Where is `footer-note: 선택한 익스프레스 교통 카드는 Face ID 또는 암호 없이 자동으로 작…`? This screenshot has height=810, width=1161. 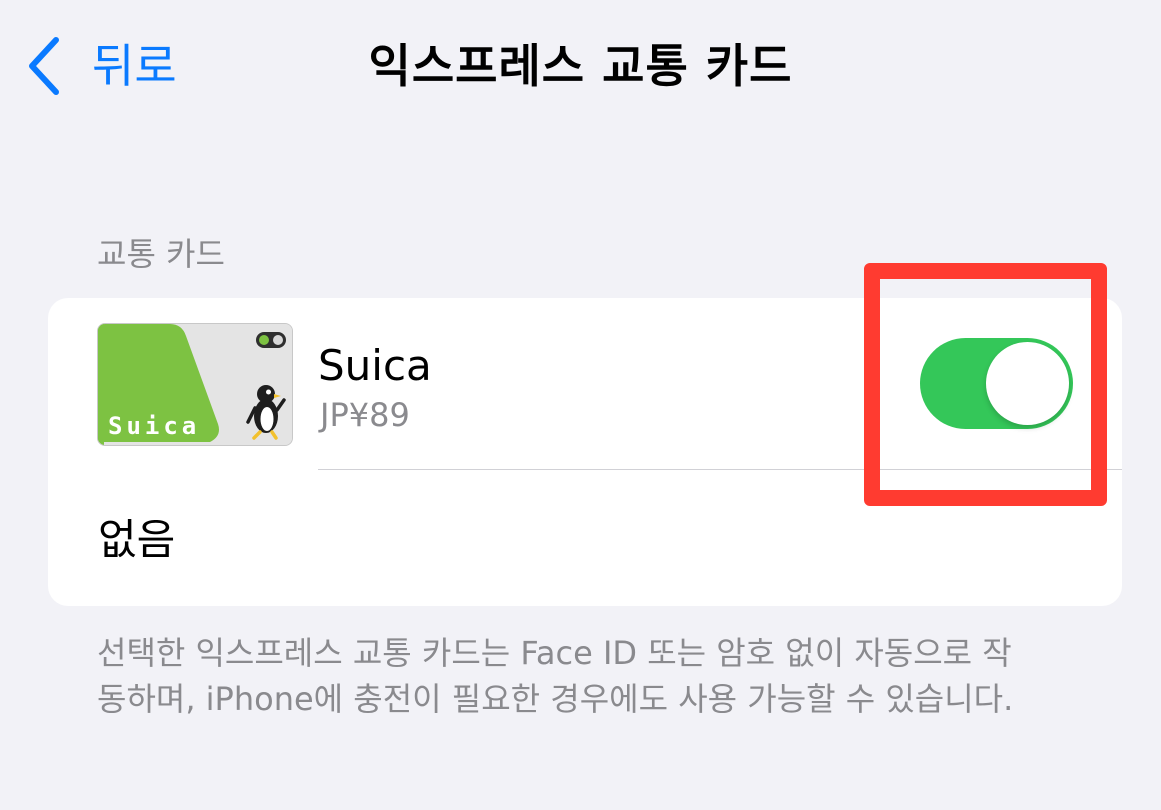 footer-note: 선택한 익스프레스 교통 카드는 Face ID 또는 암호 없이 자동으로 작… is located at coordinates (555, 676).